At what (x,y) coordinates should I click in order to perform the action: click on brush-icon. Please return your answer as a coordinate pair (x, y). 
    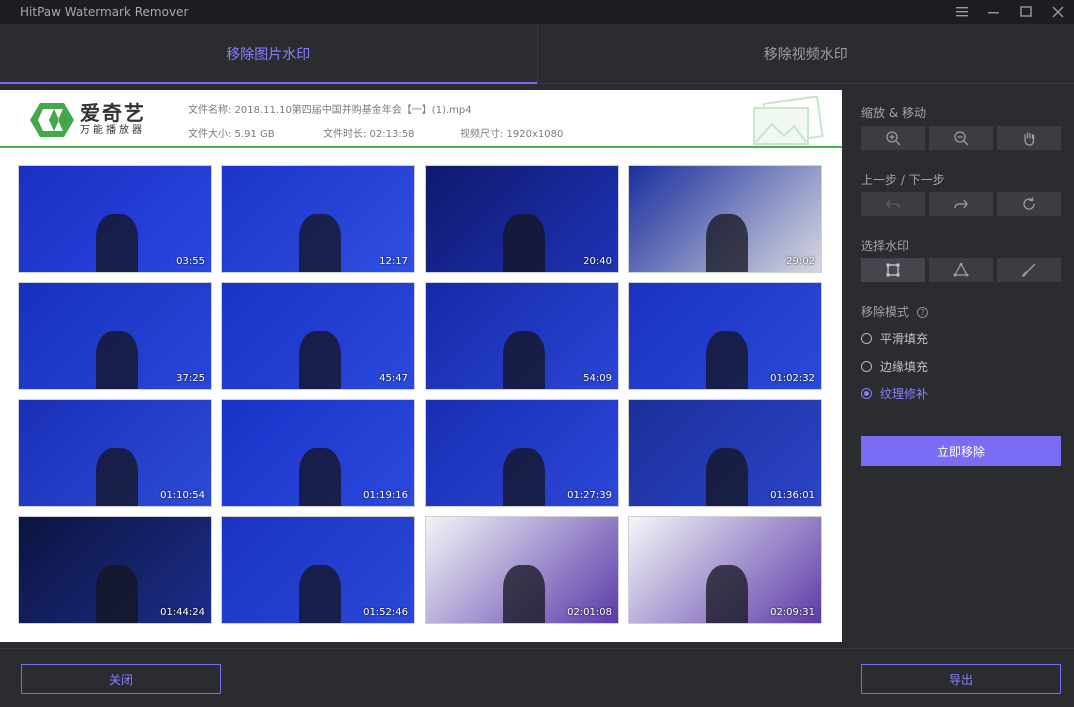
    Looking at the image, I should click on (1029, 270).